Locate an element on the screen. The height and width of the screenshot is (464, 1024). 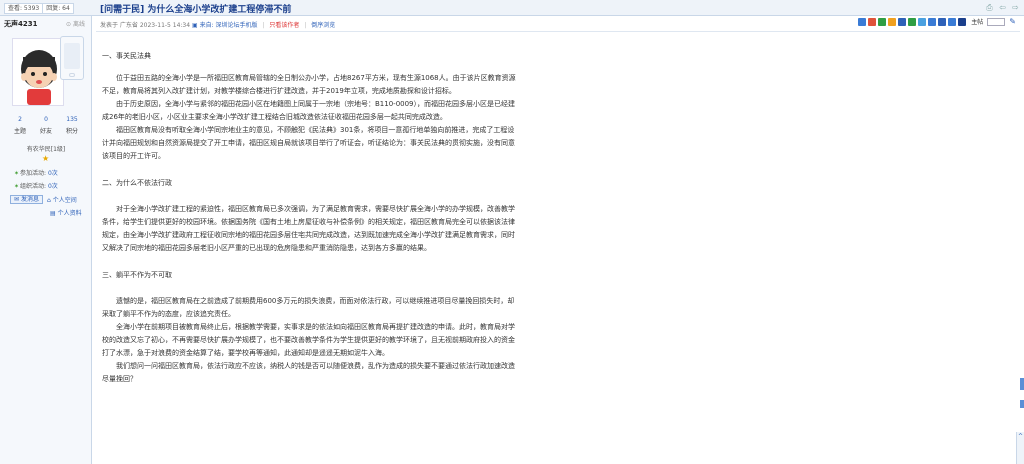
author-name: 无声4231 is located at coordinates (20, 24).